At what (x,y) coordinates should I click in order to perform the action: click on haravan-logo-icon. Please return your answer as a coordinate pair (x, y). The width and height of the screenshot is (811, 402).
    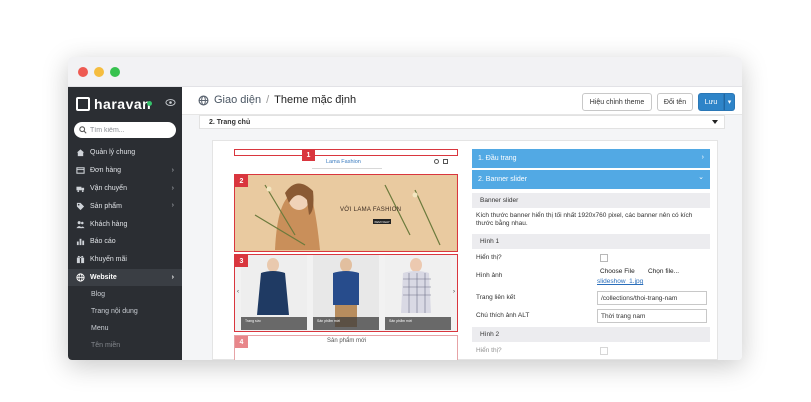
    Looking at the image, I should click on (83, 104).